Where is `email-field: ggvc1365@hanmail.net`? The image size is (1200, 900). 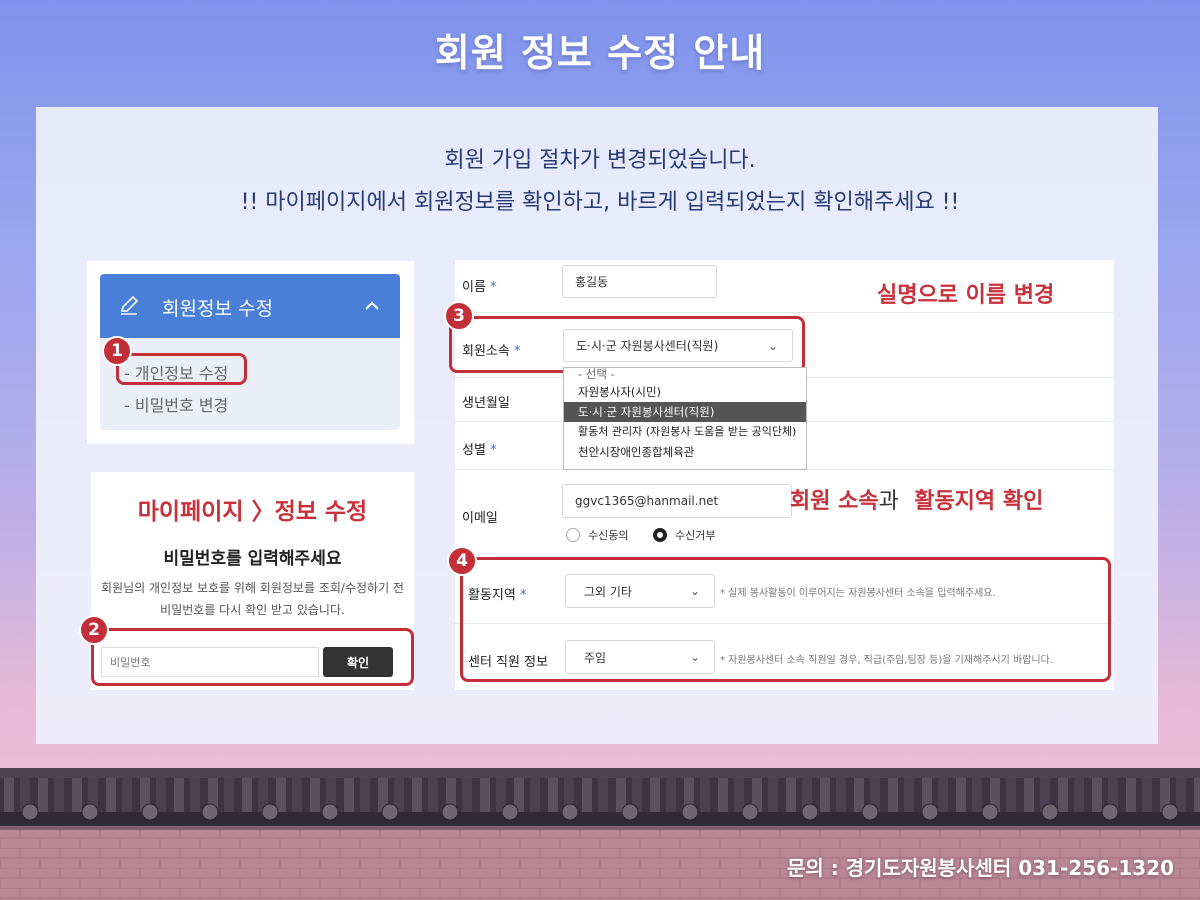 email-field: ggvc1365@hanmail.net is located at coordinates (677, 501).